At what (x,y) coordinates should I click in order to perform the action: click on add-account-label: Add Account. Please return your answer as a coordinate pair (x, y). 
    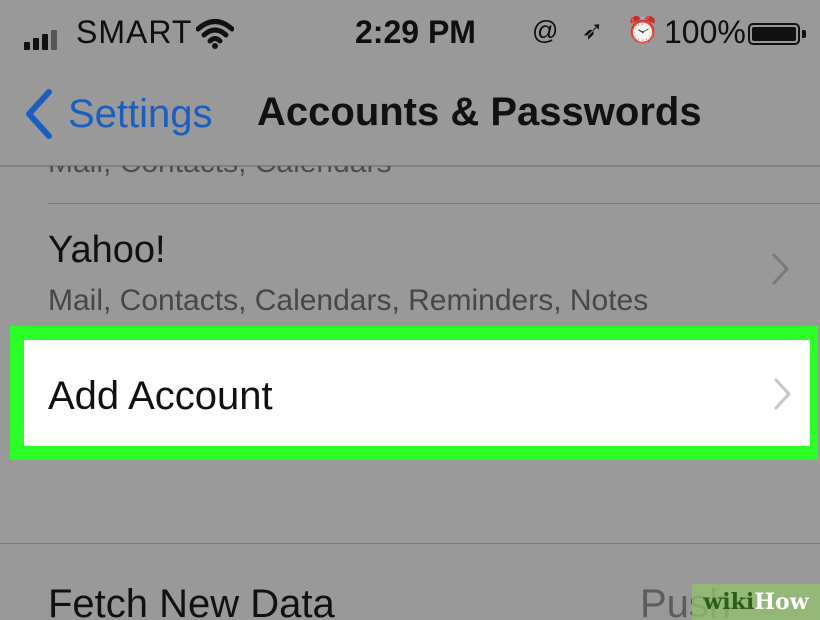
    Looking at the image, I should click on (160, 396).